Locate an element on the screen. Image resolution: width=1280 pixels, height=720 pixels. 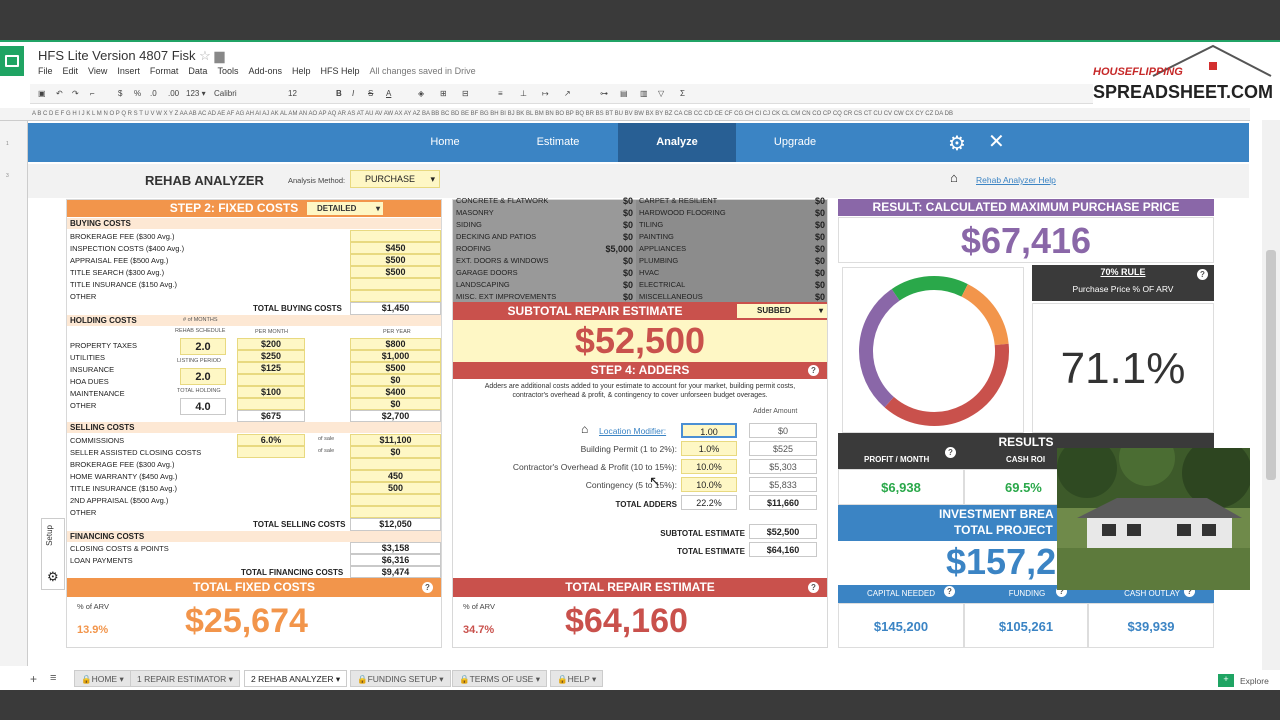
menu-format: Format is located at coordinates (164, 71).